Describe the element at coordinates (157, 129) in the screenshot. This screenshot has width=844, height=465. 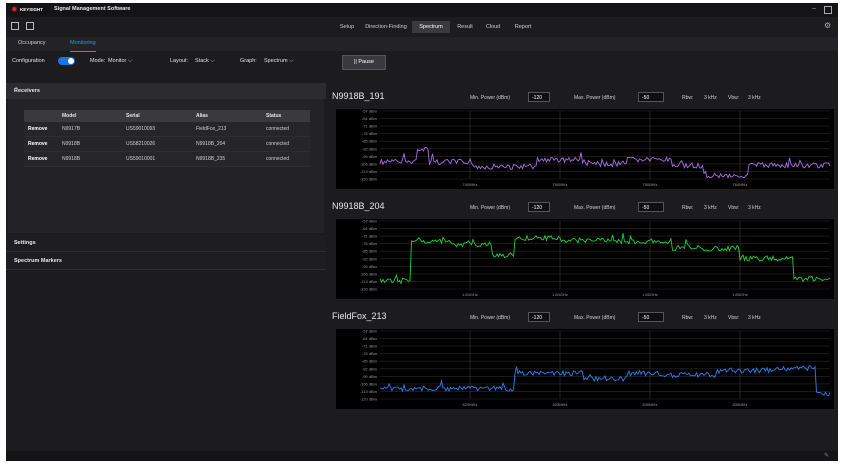
I see `serial-cell: US59010093` at that location.